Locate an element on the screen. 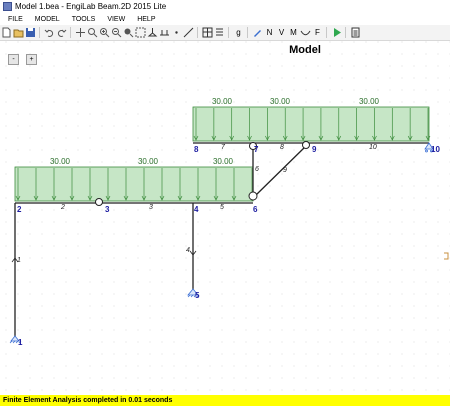  gravity-button: g is located at coordinates (238, 32).